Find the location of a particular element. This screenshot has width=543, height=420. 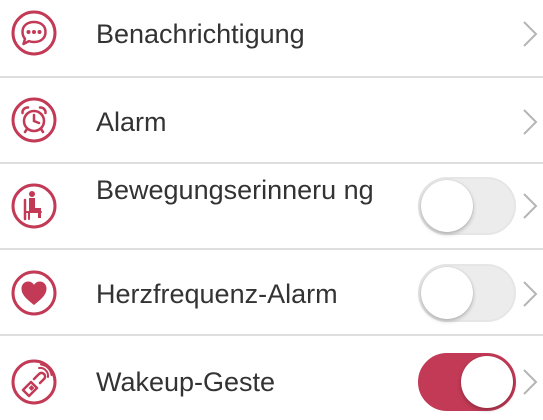

wakeup-gesture-toggle is located at coordinates (467, 382).